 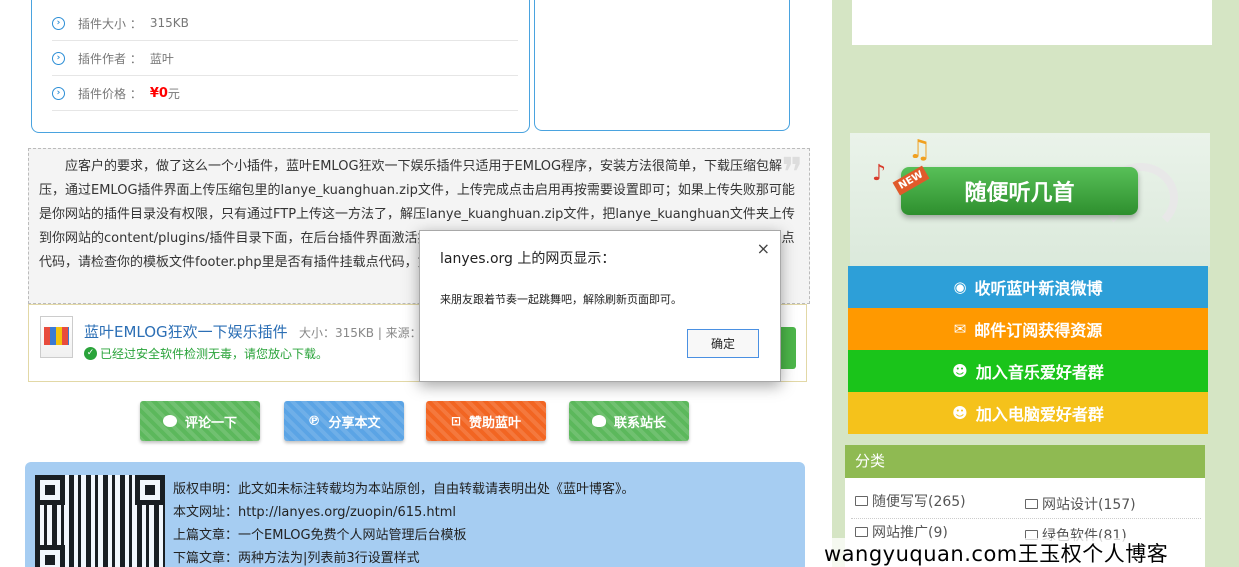 I want to click on ok-button: 确定, so click(x=723, y=343).